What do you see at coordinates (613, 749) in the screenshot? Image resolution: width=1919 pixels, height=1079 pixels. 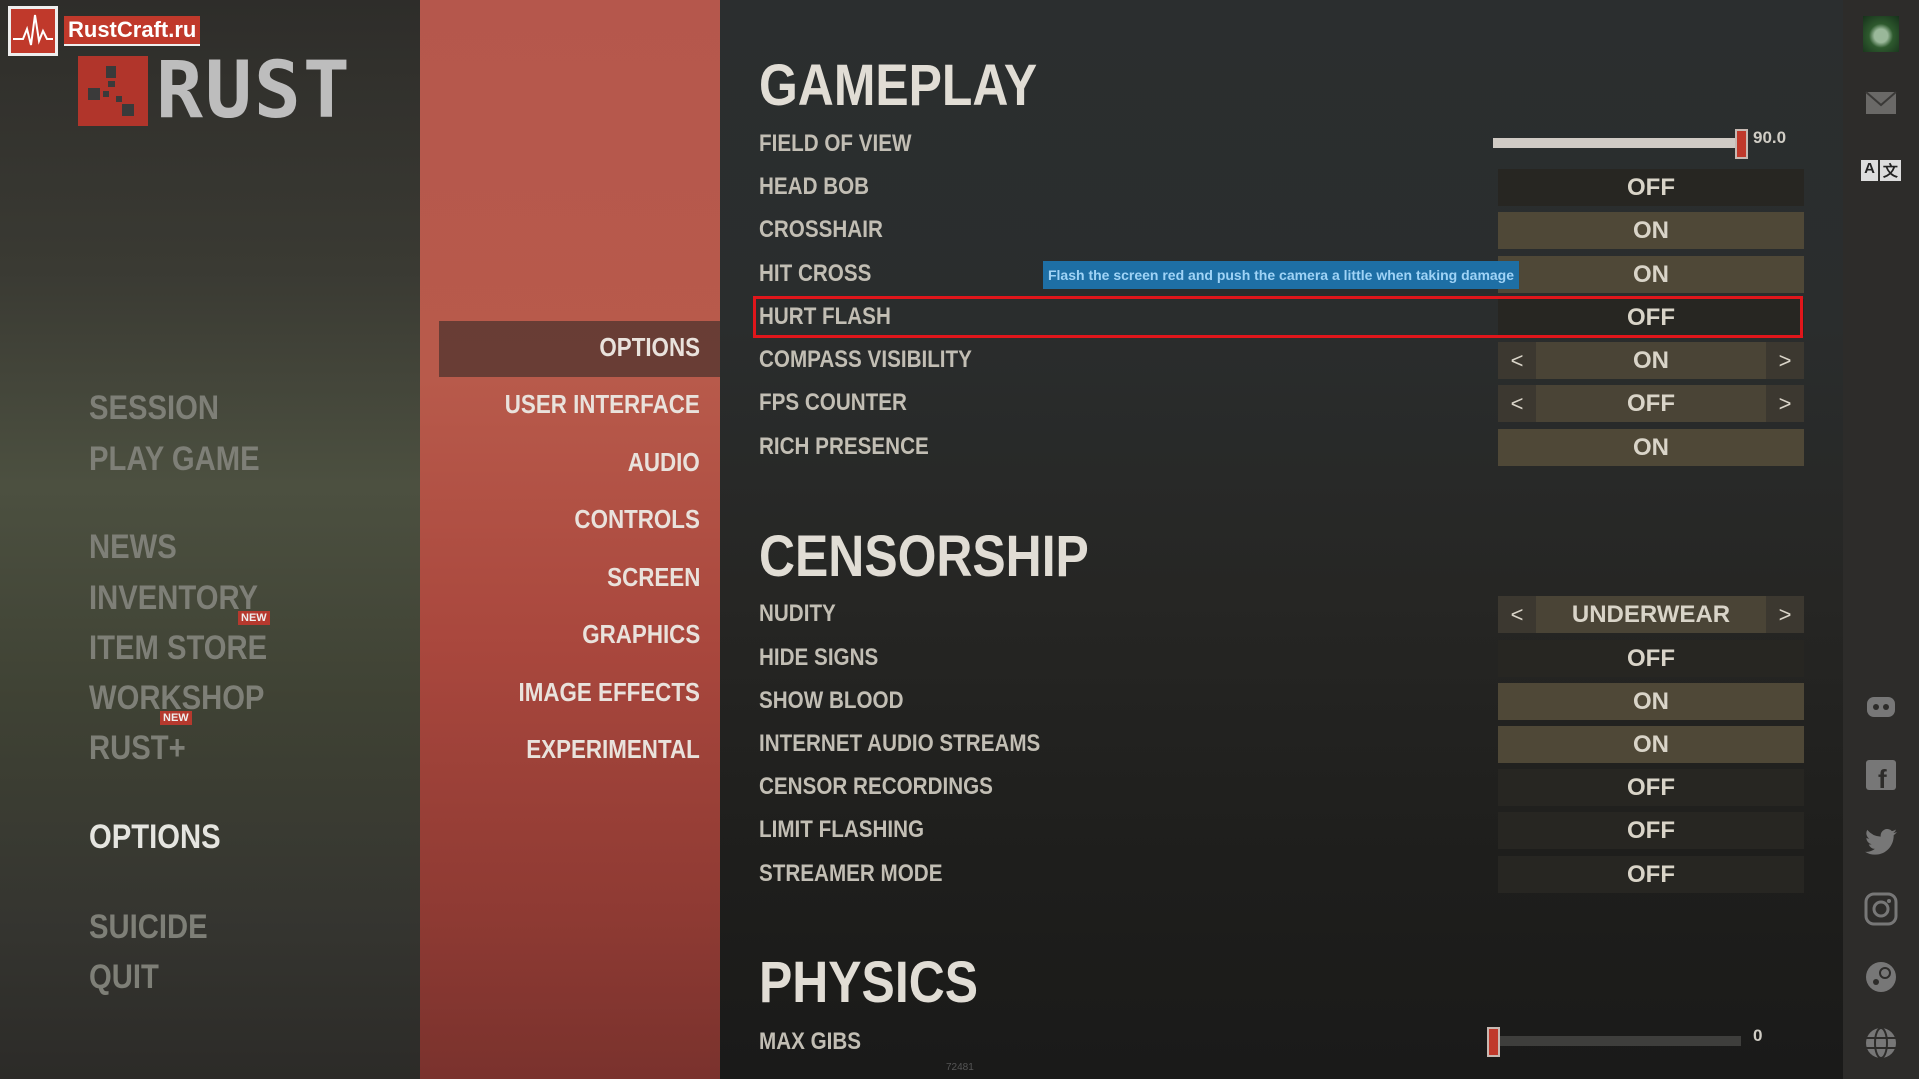 I see `category-experimental: EXPERIMENTAL` at bounding box center [613, 749].